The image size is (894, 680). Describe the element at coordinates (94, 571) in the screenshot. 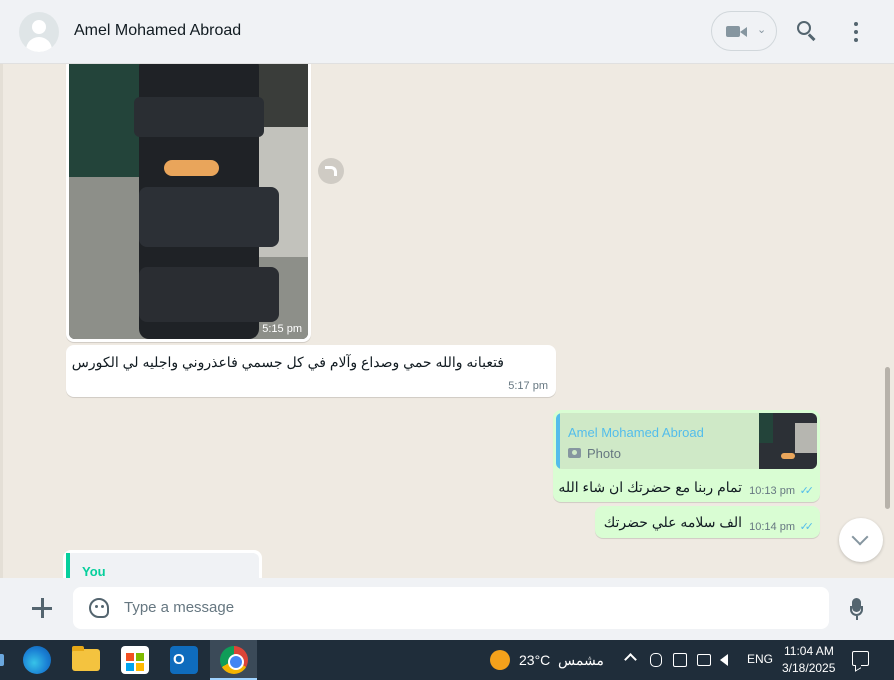

I see `quoted-sender: You` at that location.